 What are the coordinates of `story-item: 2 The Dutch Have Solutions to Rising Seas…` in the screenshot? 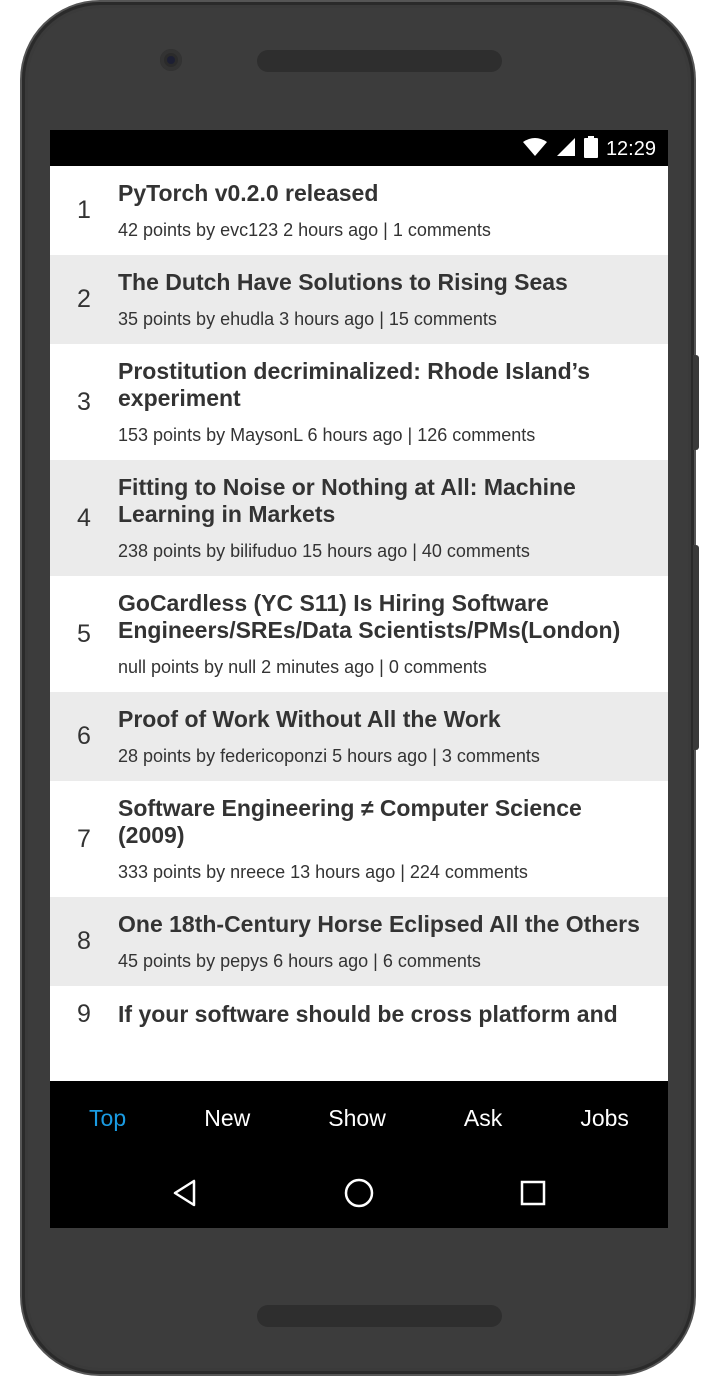 It's located at (359, 299).